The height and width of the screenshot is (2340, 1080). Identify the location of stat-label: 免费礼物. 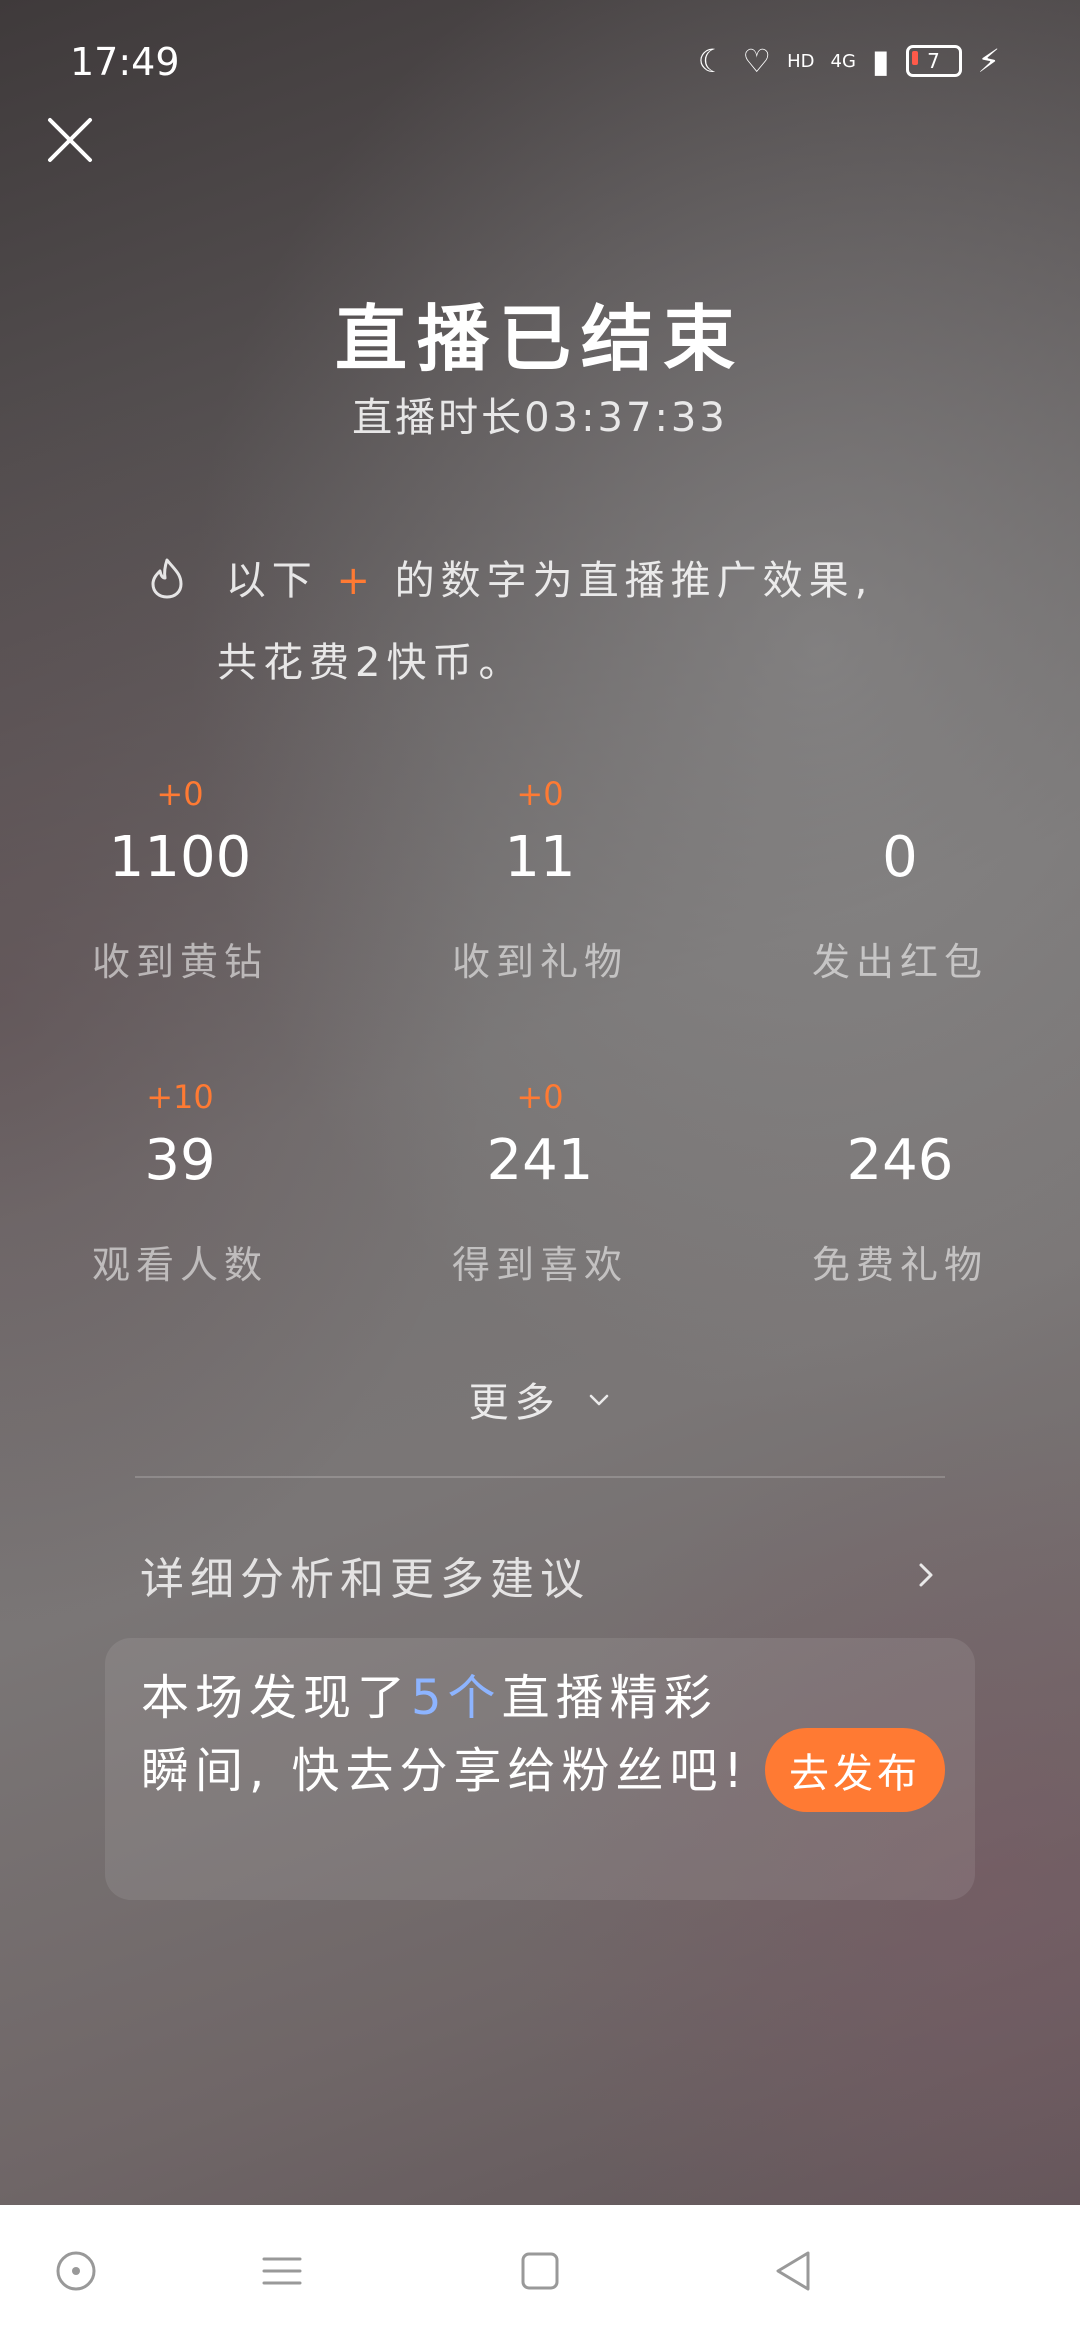
(899, 1265).